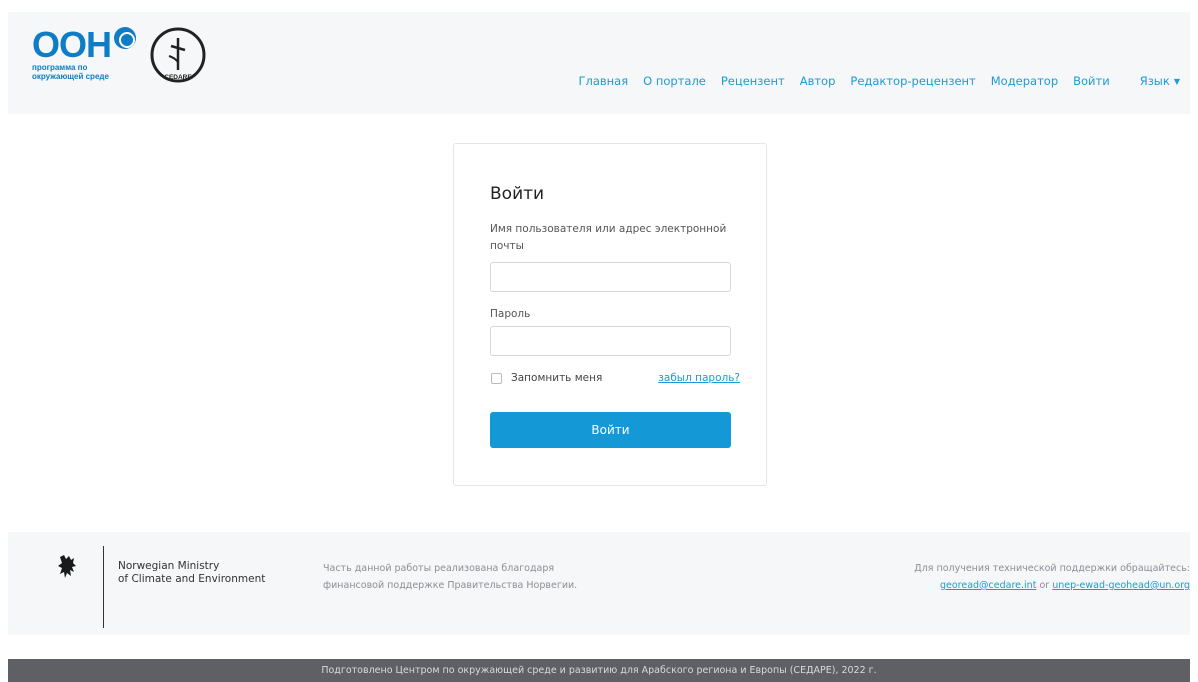  Describe the element at coordinates (753, 81) in the screenshot. I see `nav-item-reviewer: Рецензент` at that location.